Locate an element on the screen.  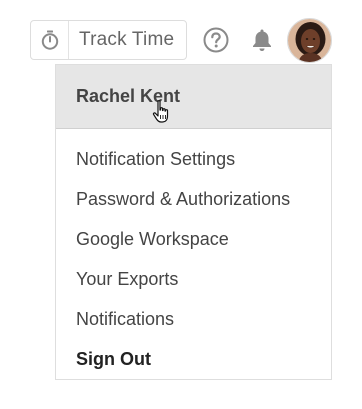
stopwatch-icon is located at coordinates (50, 40).